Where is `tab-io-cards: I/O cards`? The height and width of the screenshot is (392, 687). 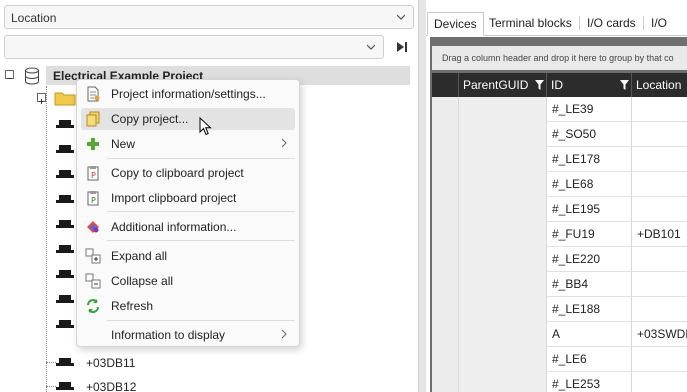 tab-io-cards: I/O cards is located at coordinates (611, 24).